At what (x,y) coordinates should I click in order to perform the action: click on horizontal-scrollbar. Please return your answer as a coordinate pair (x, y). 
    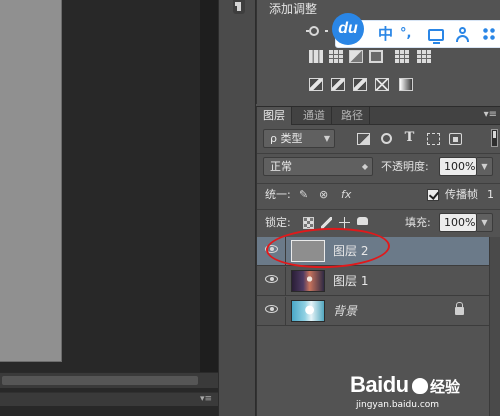
    Looking at the image, I should click on (109, 380).